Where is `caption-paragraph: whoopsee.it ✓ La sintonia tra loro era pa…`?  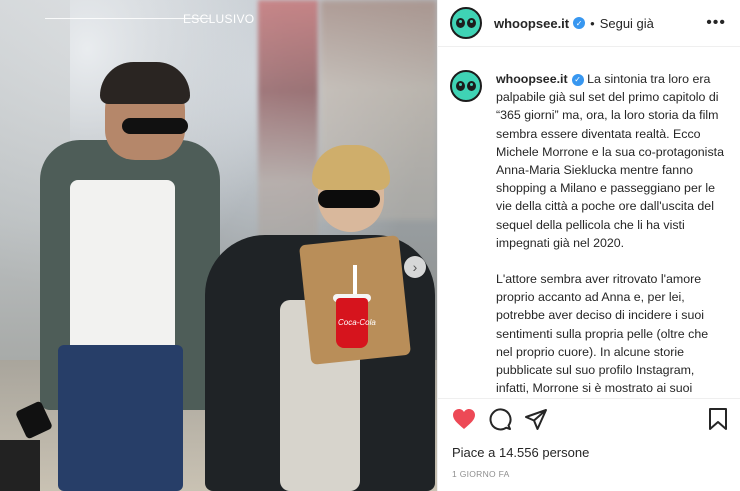
caption-paragraph: whoopsee.it ✓ La sintonia tra loro era pa… is located at coordinates (612, 161).